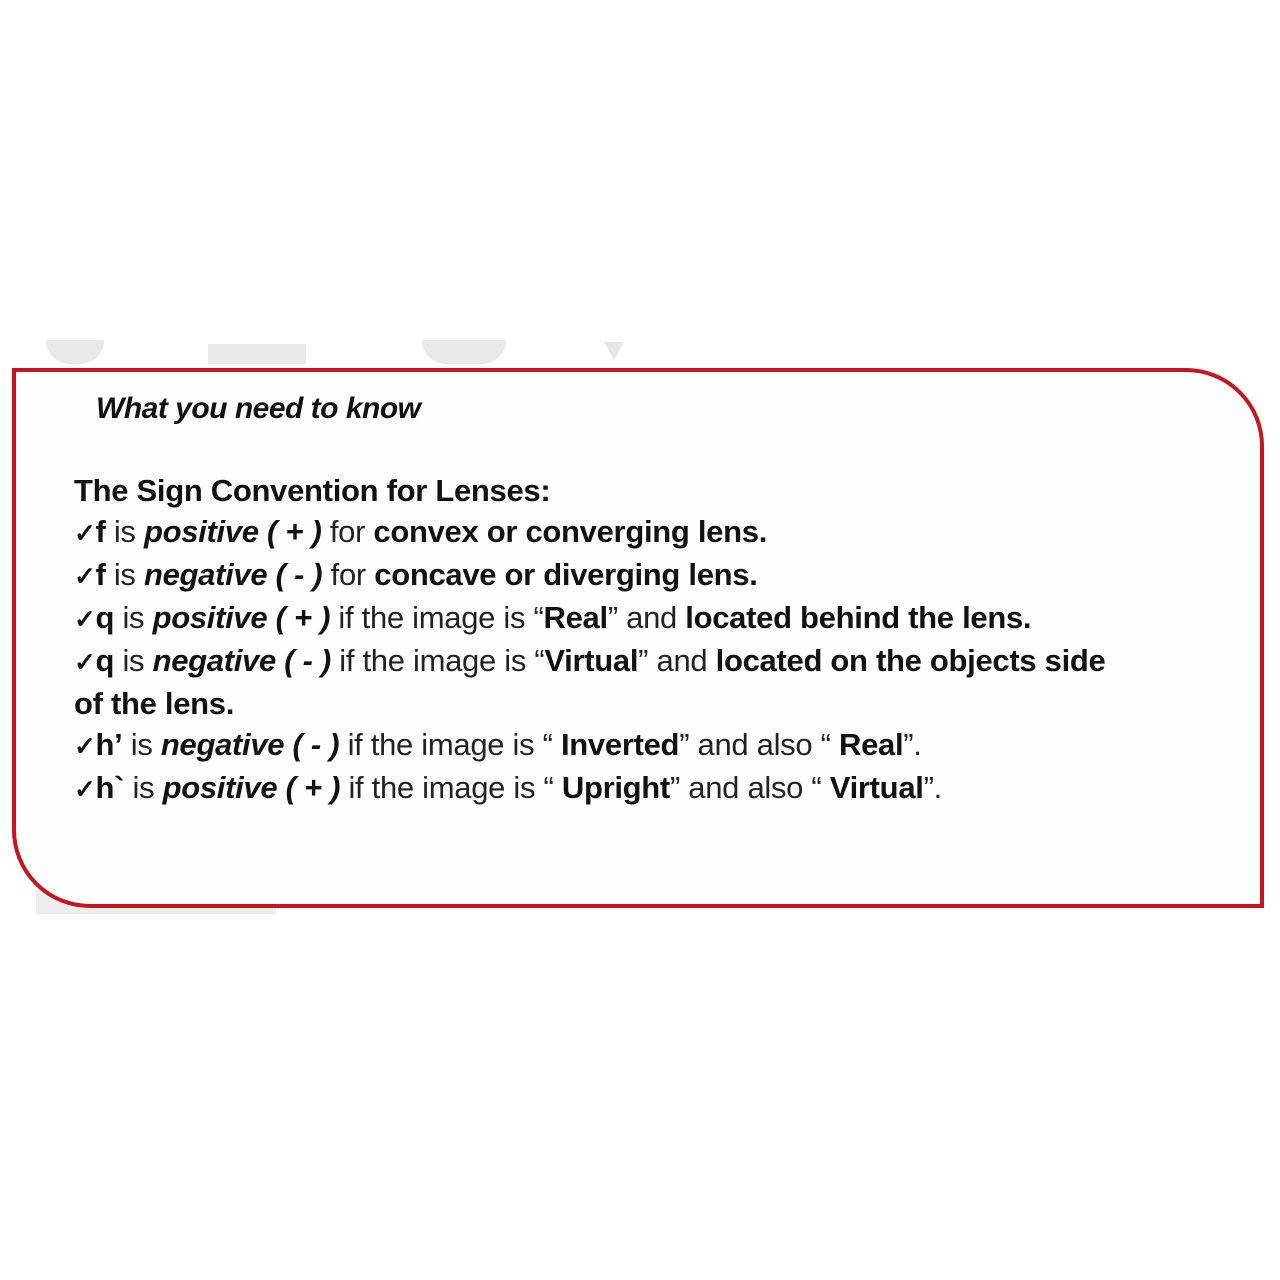 The height and width of the screenshot is (1280, 1280). Describe the element at coordinates (620, 744) in the screenshot. I see `image-type: Inverted` at that location.